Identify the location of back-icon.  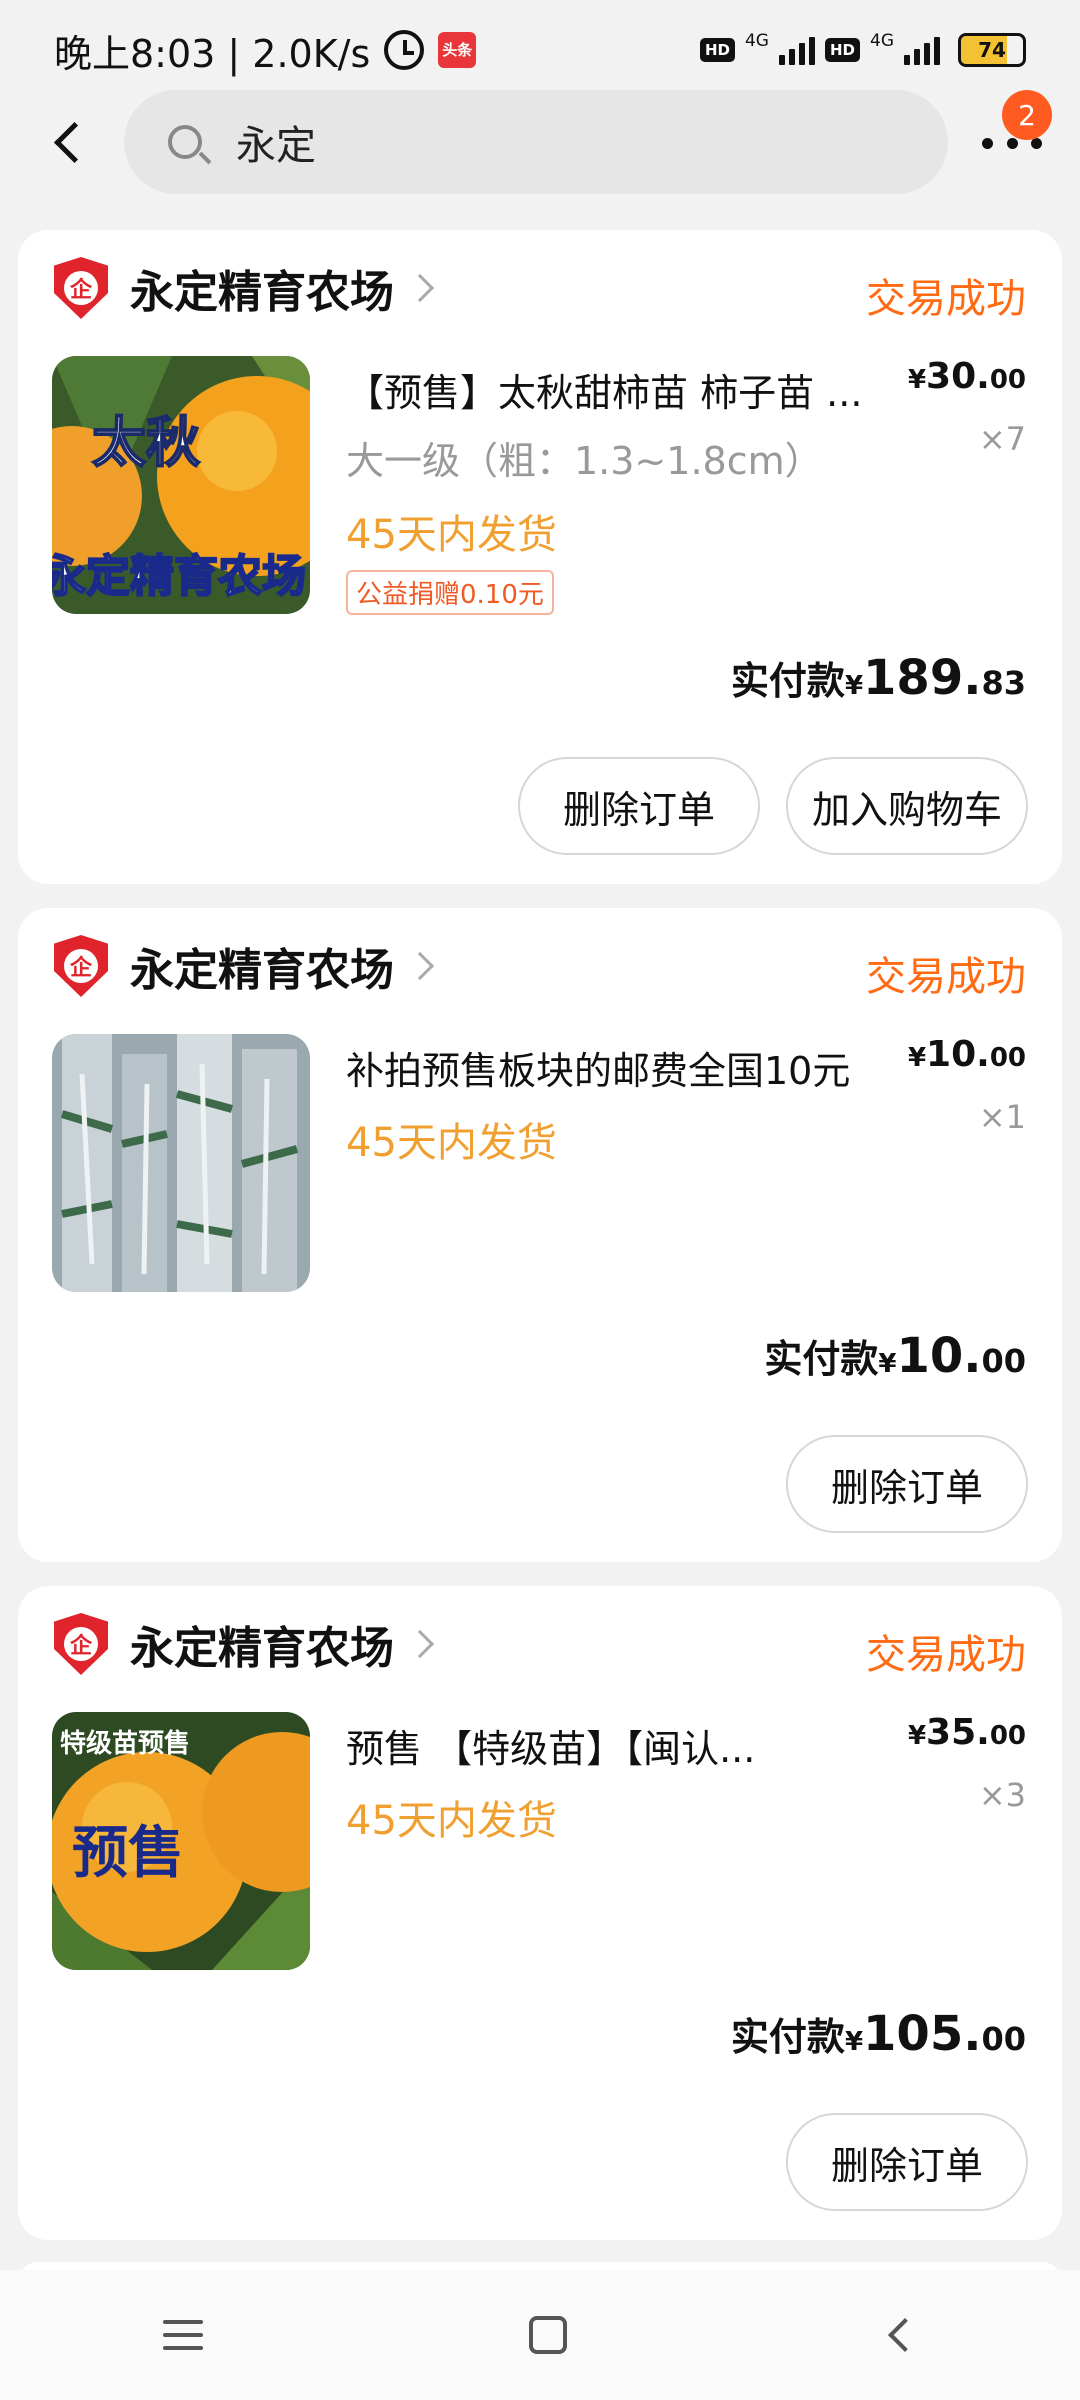
(905, 2335).